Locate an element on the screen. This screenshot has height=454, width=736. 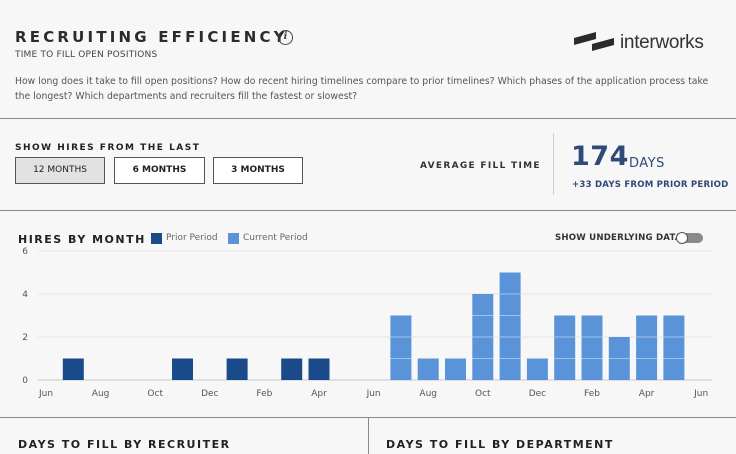
average-fill-time-value: 174 is located at coordinates (600, 156).